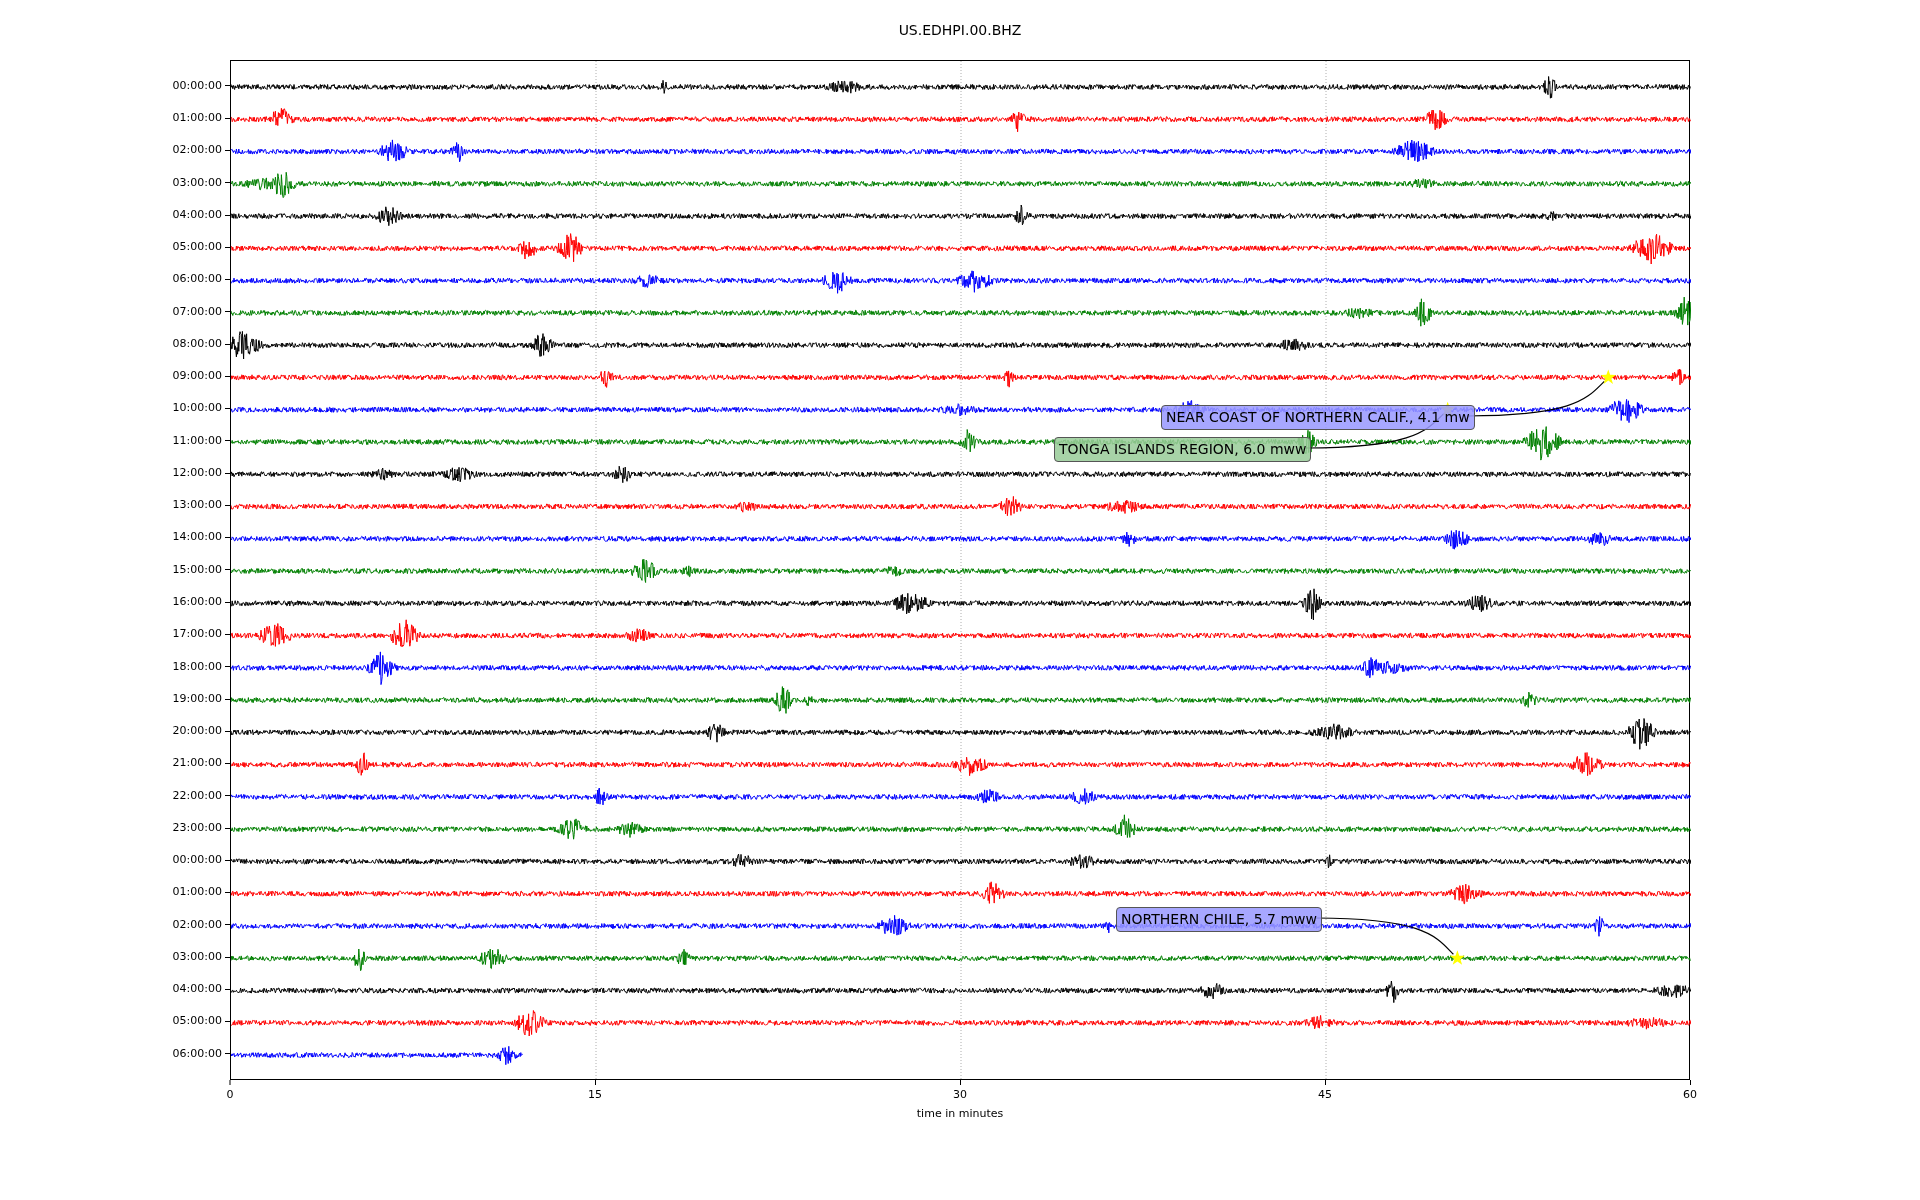 The image size is (1920, 1200). What do you see at coordinates (197, 505) in the screenshot?
I see `time-label: 13:00:00` at bounding box center [197, 505].